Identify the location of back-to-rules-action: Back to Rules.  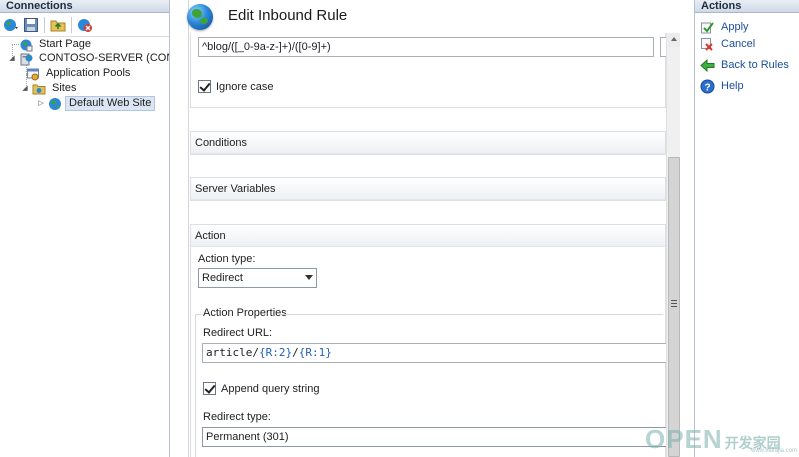
(744, 65).